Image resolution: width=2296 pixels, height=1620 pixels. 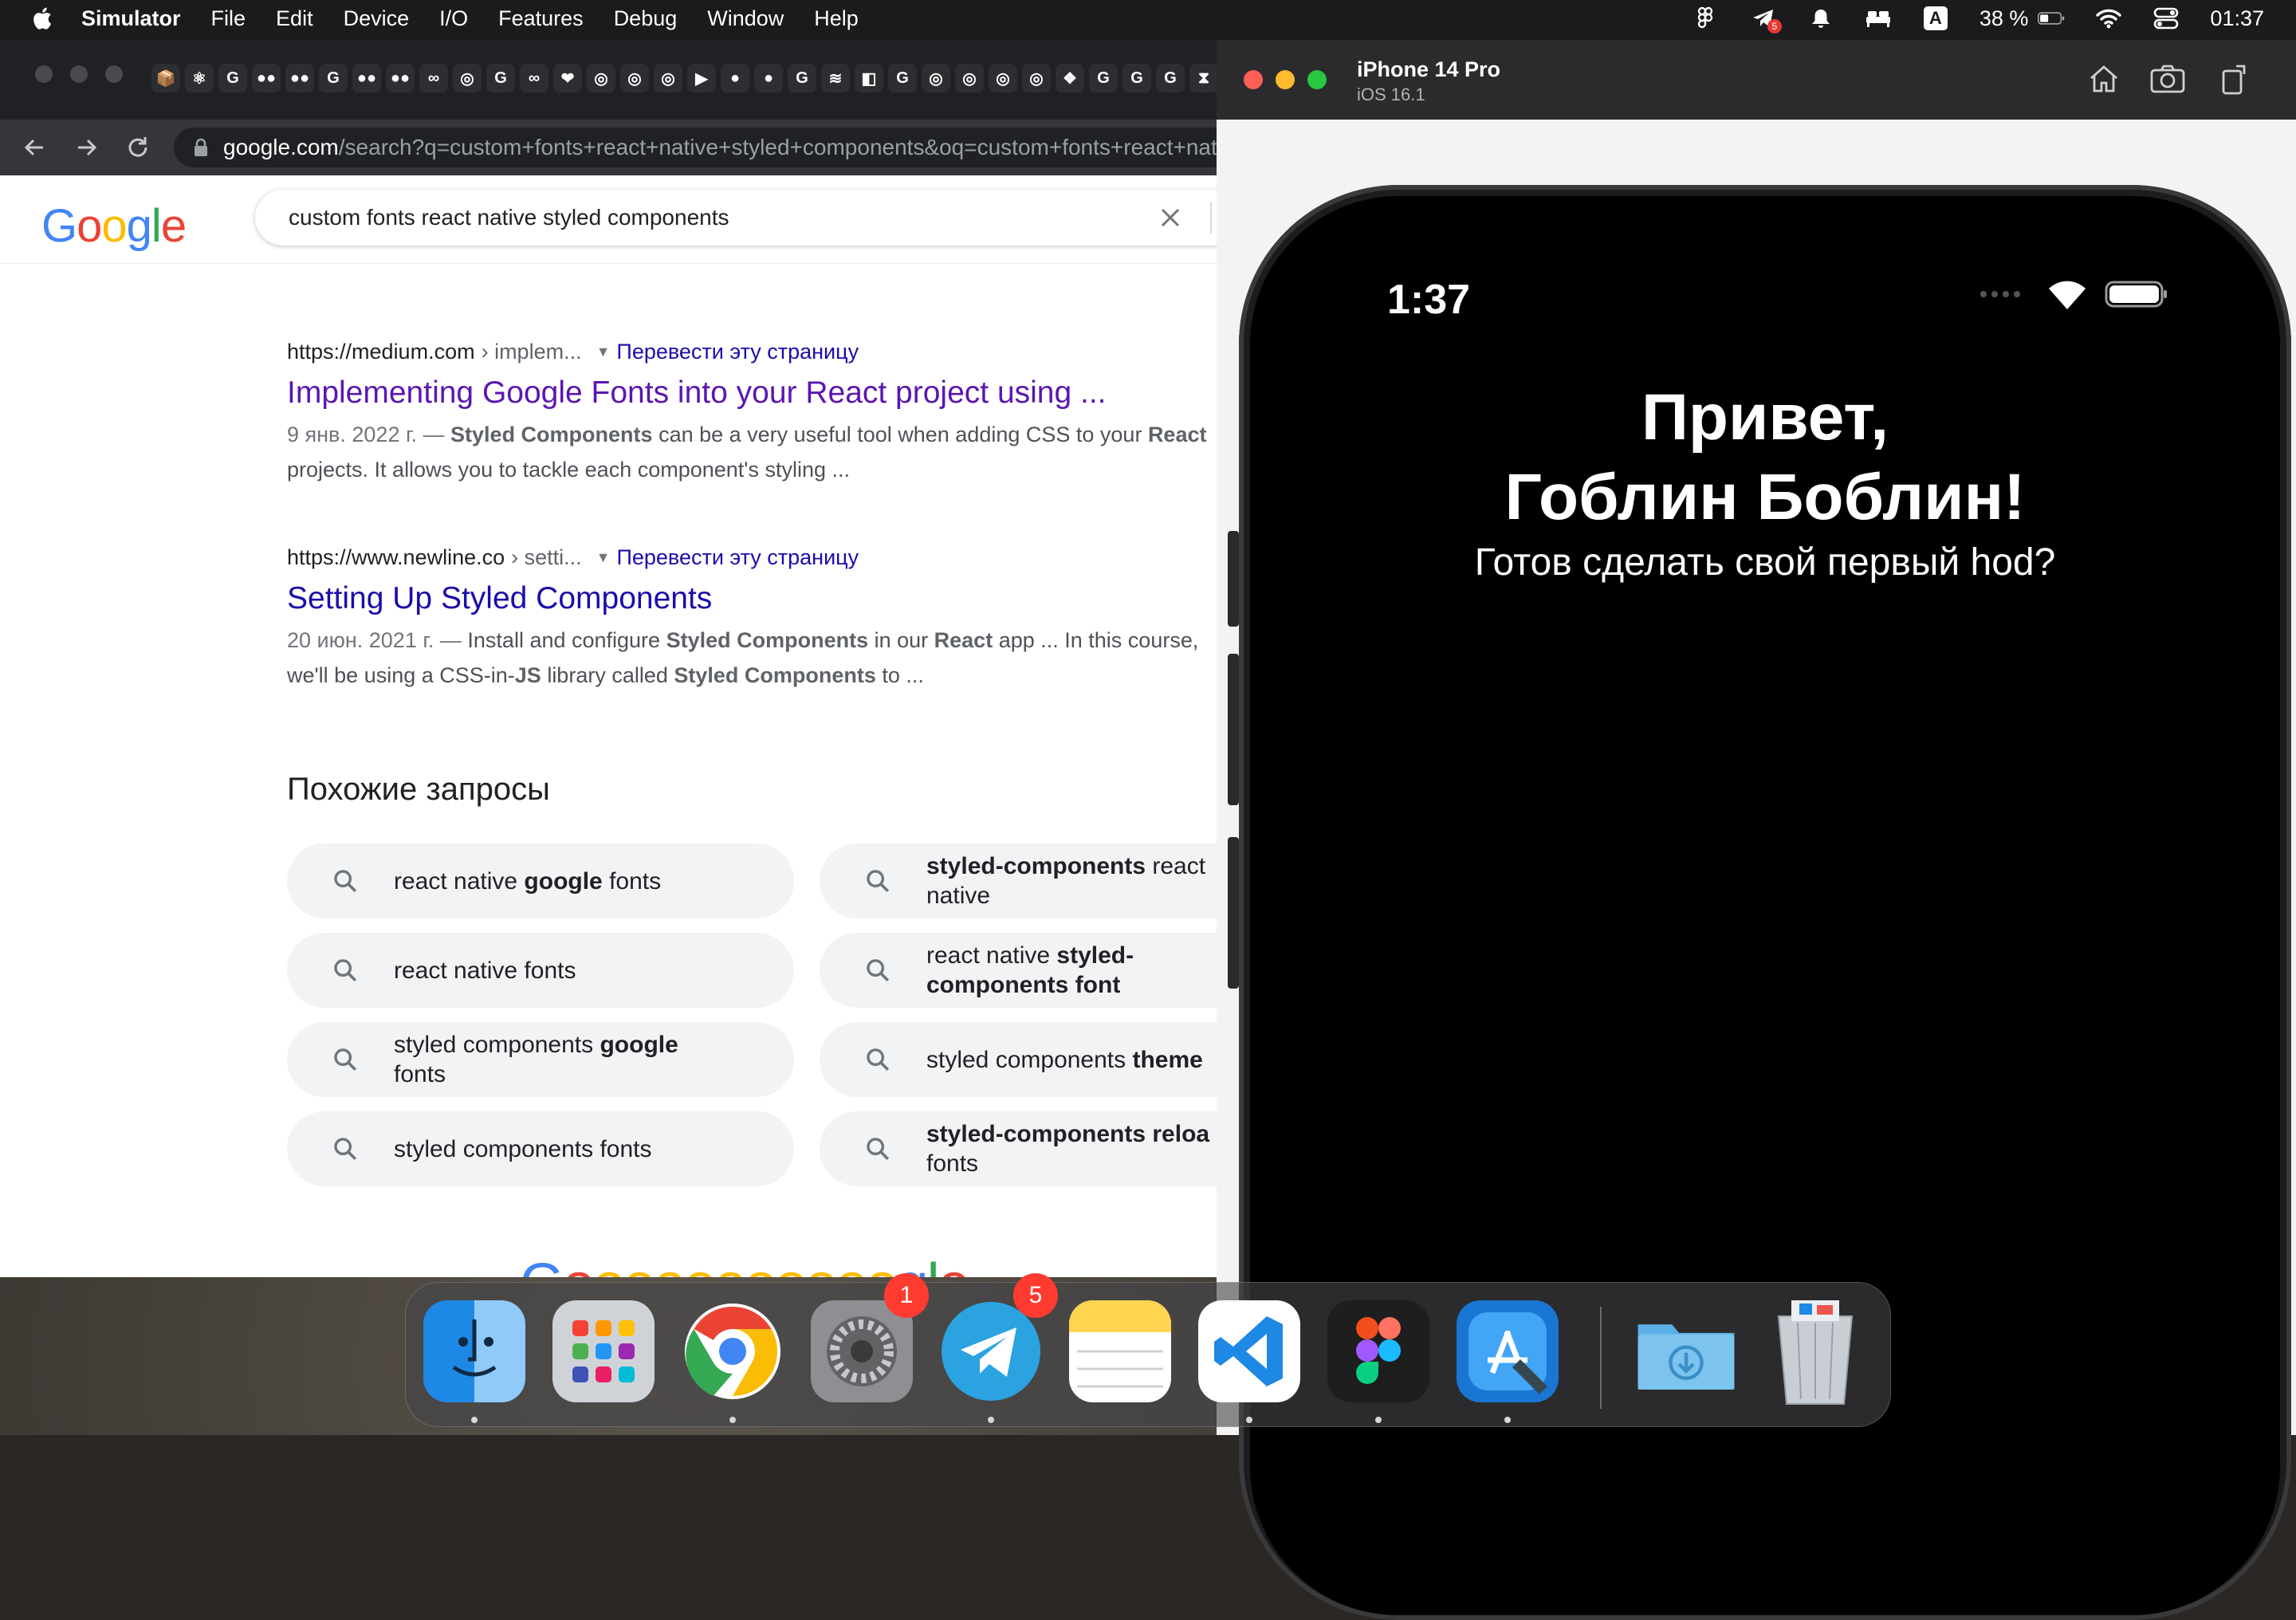 What do you see at coordinates (540, 1148) in the screenshot?
I see `related-chip: styled components fonts` at bounding box center [540, 1148].